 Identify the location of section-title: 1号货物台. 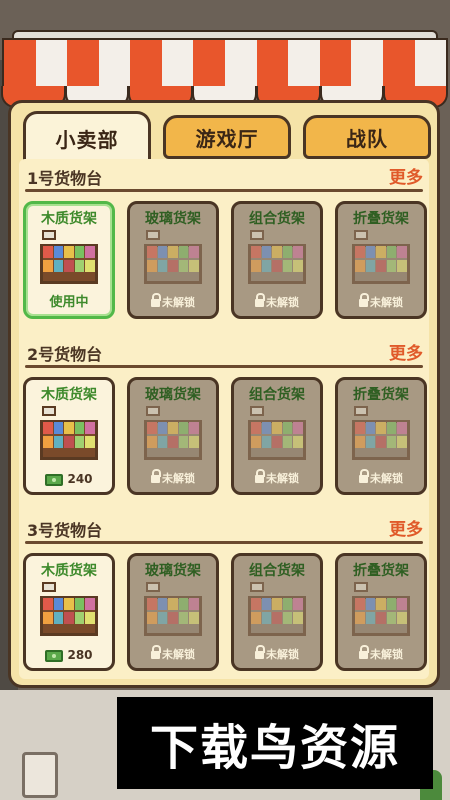
(65, 178).